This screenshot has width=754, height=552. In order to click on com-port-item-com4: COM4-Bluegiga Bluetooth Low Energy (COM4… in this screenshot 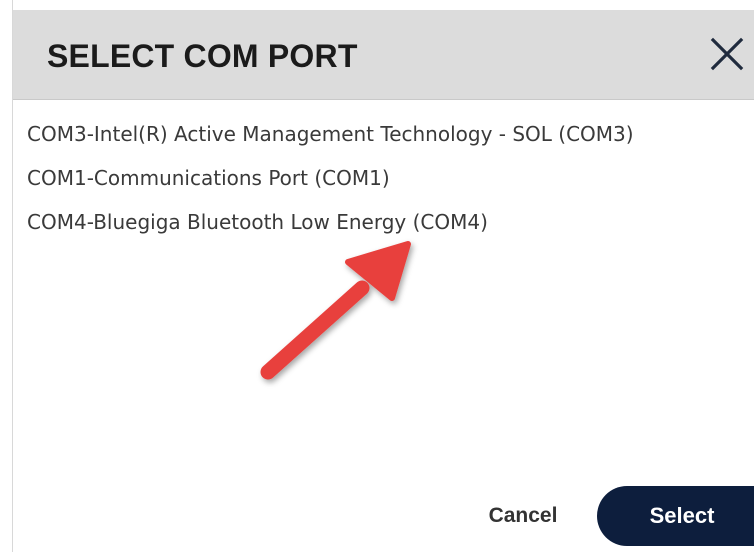, I will do `click(387, 222)`.